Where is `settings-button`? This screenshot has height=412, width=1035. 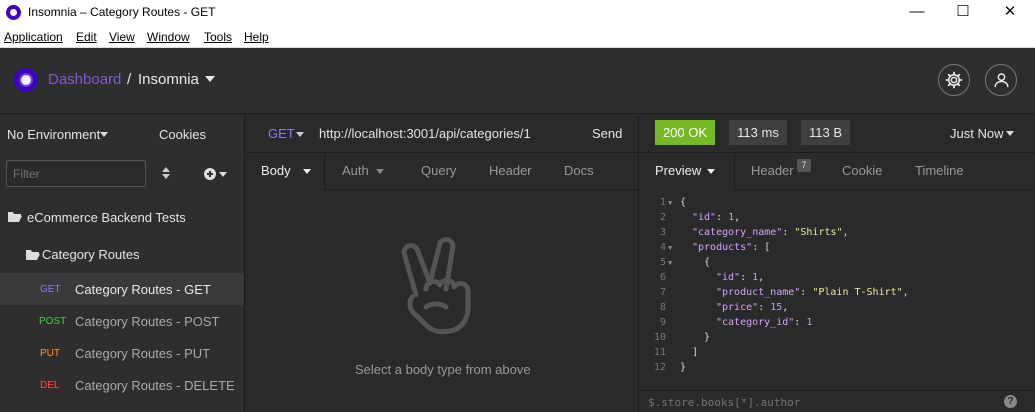 settings-button is located at coordinates (954, 80).